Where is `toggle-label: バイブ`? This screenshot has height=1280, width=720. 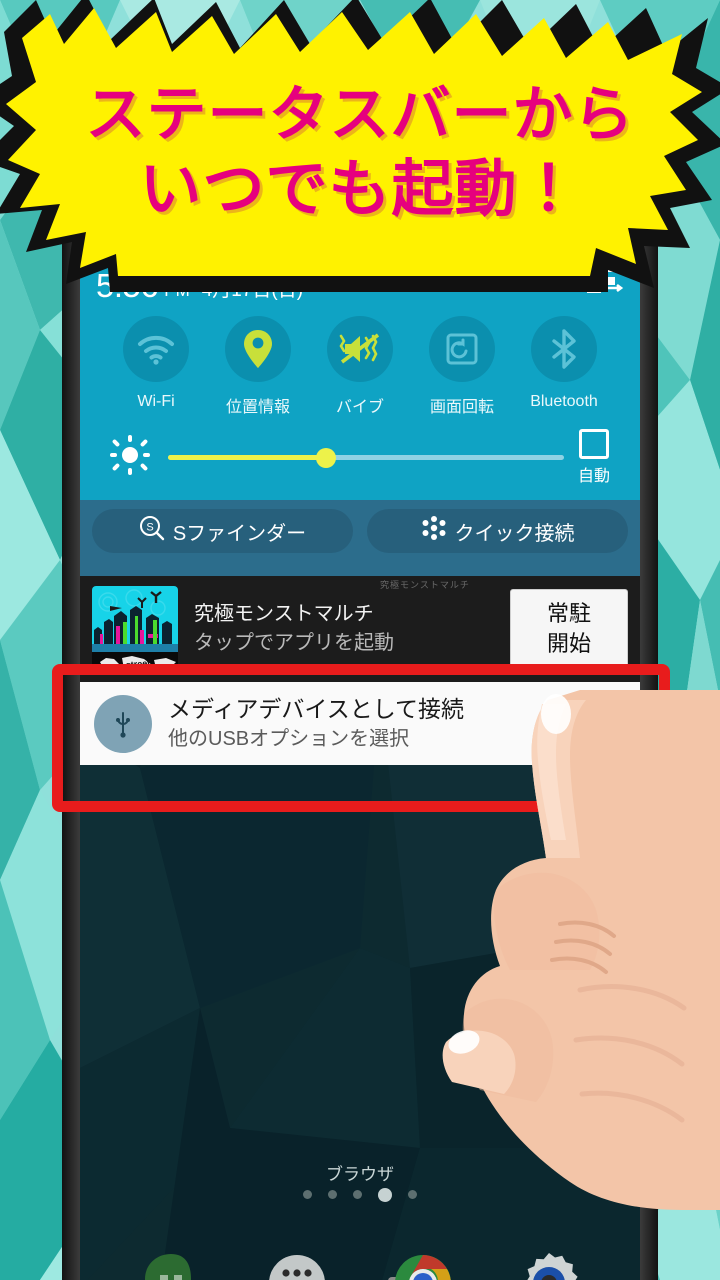
toggle-label: バイブ is located at coordinates (359, 407).